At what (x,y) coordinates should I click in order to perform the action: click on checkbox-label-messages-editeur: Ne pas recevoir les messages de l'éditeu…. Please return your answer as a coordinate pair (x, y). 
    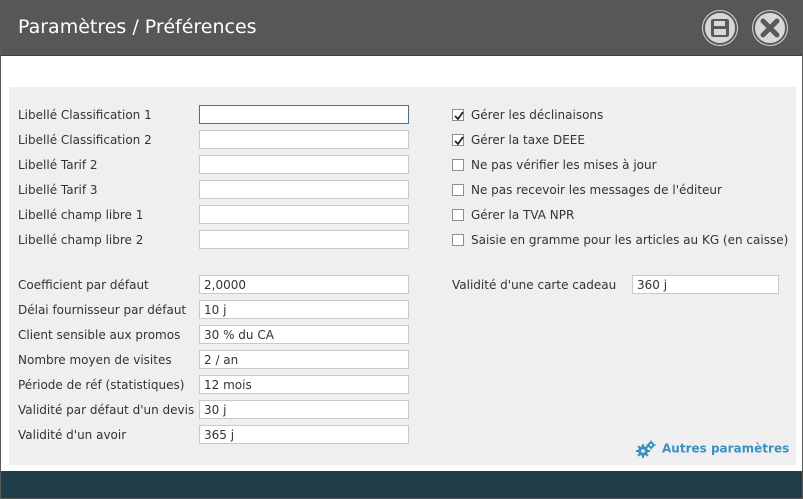
    Looking at the image, I should click on (596, 190).